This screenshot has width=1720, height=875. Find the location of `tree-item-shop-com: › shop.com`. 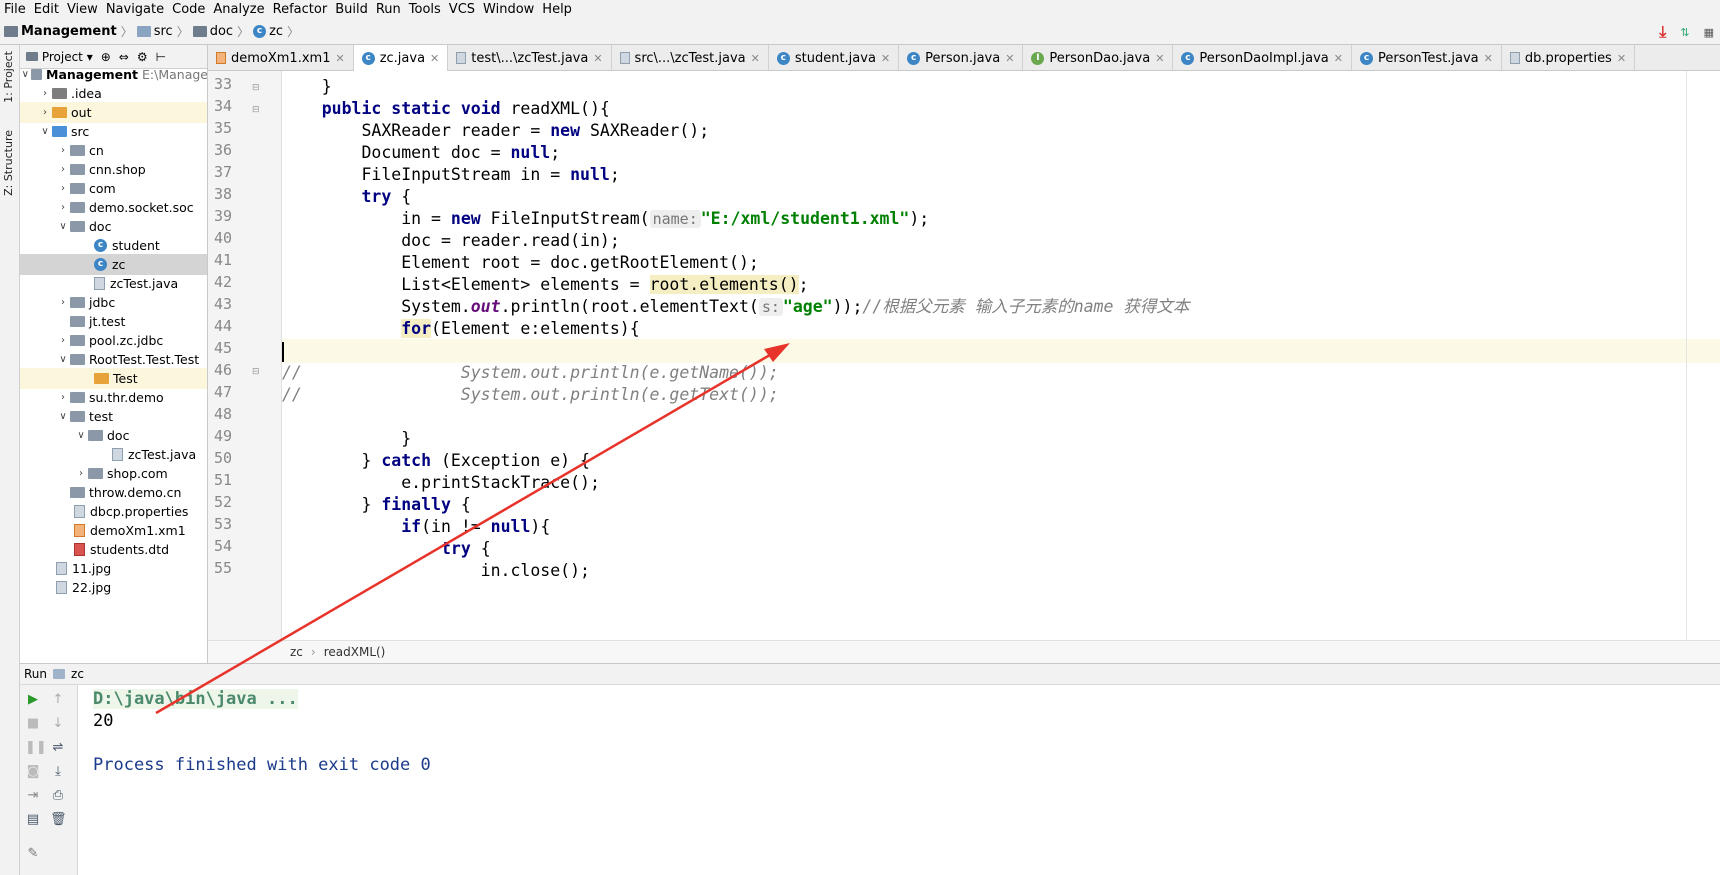

tree-item-shop-com: › shop.com is located at coordinates (113, 473).